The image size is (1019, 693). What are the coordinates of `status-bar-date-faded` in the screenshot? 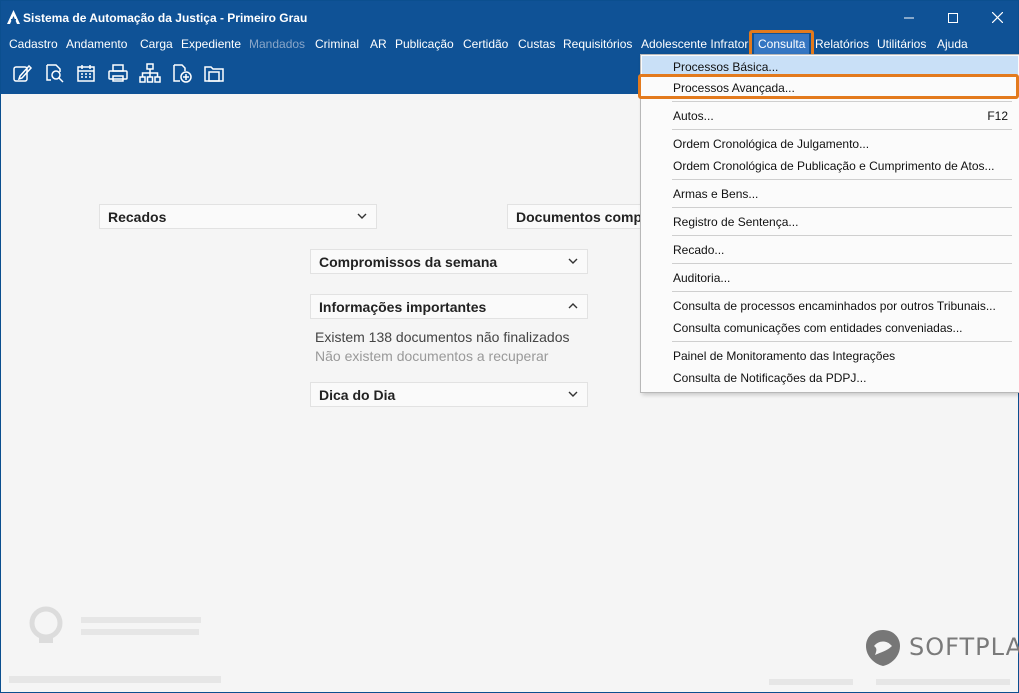 It's located at (943, 682).